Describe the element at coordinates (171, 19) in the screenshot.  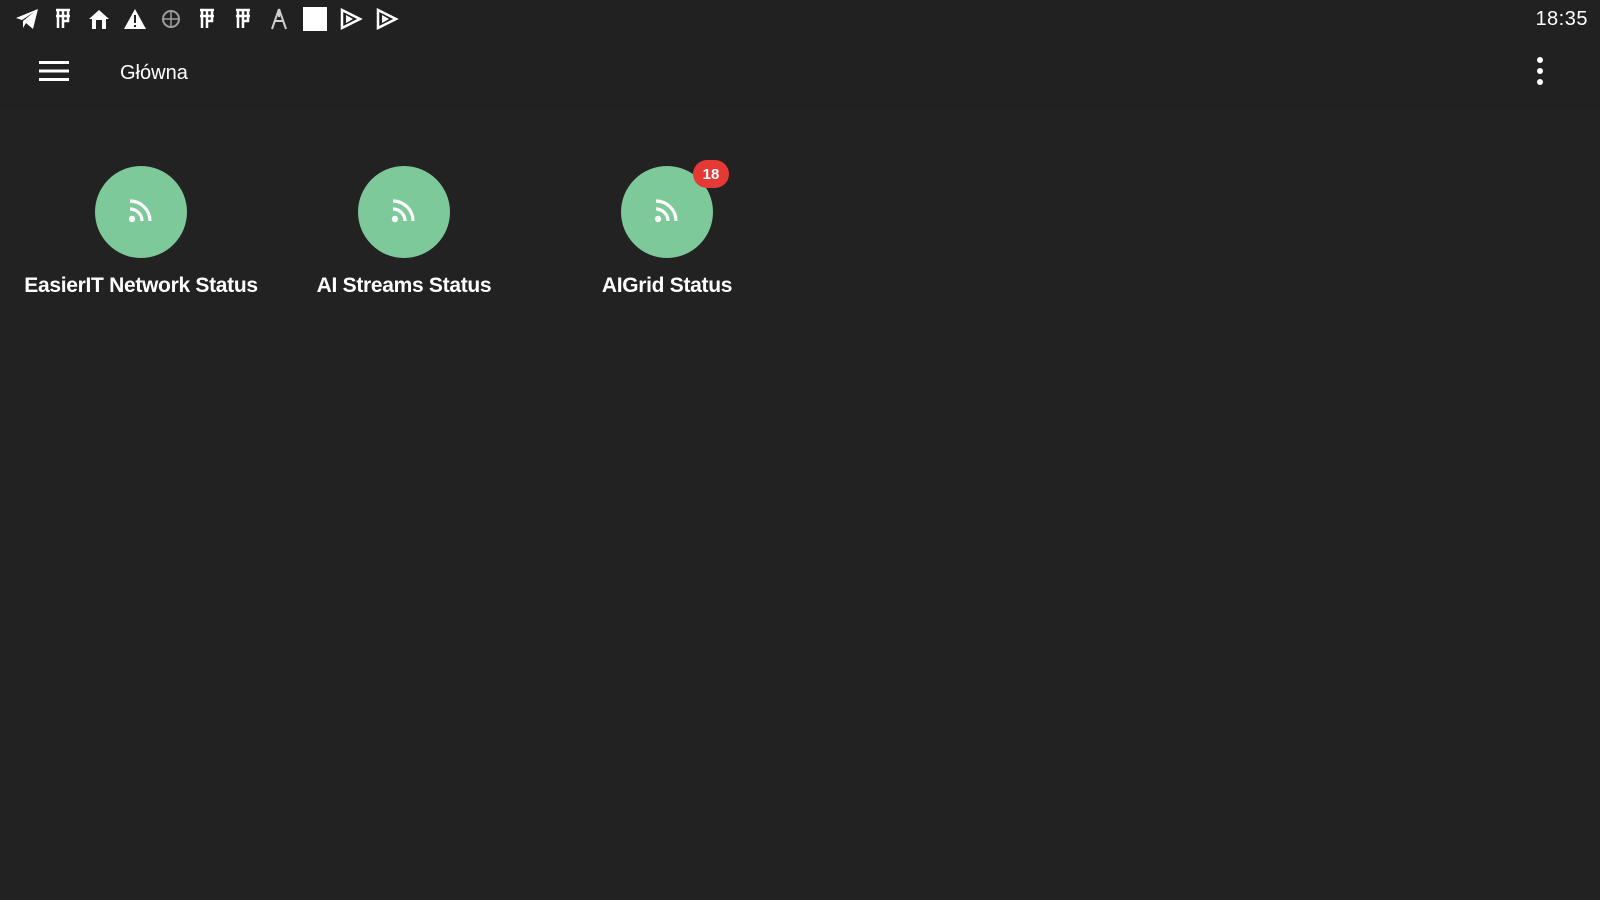
I see `globe-icon` at that location.